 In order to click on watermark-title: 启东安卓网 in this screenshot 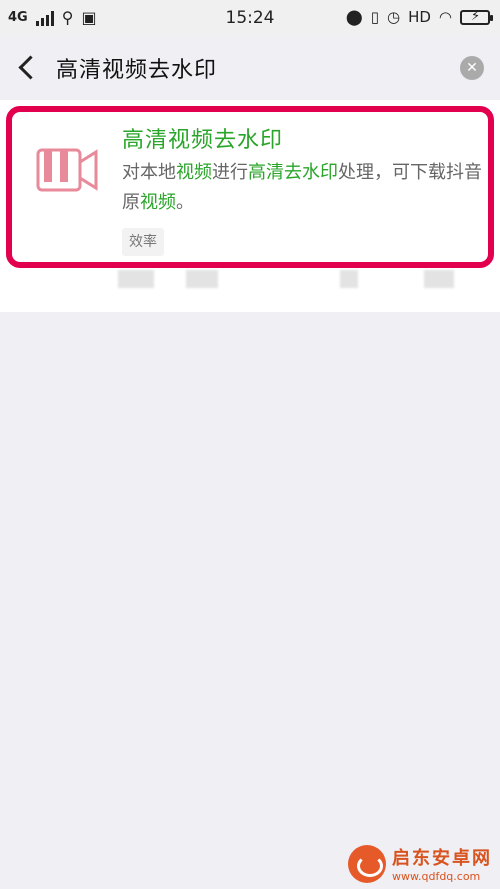, I will do `click(442, 858)`.